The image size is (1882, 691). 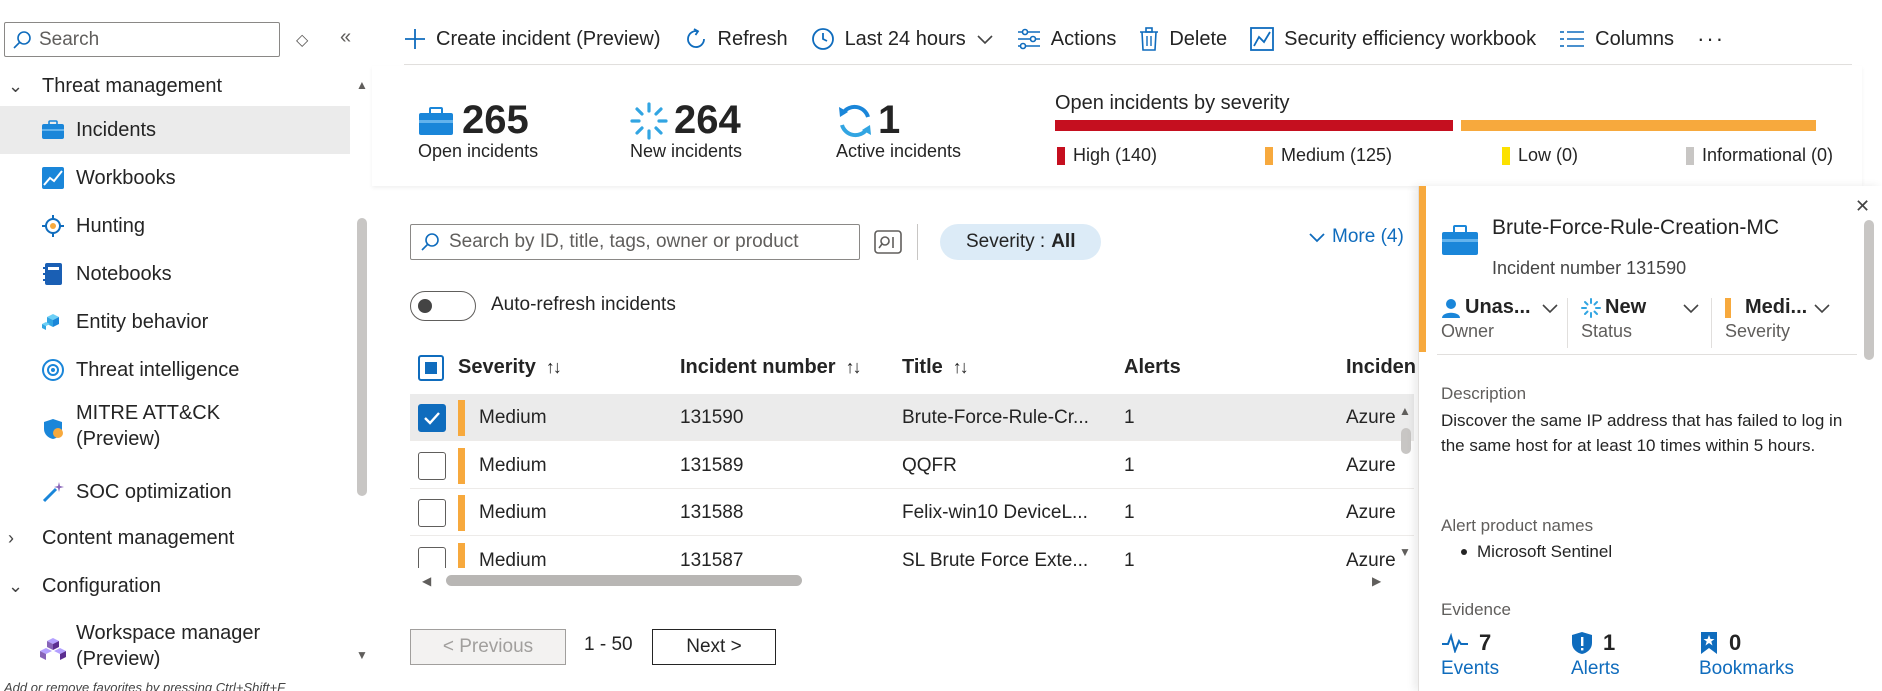 I want to click on time-range-dropdown: Last 24 hours, so click(x=902, y=39).